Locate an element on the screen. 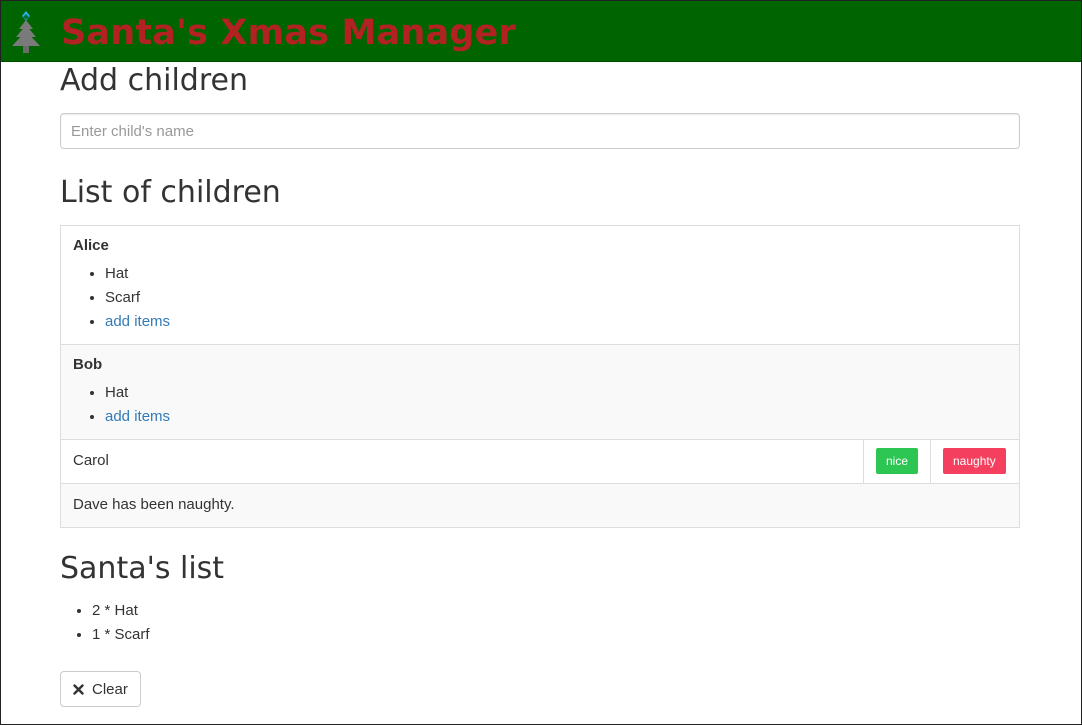 This screenshot has height=725, width=1082. close-icon is located at coordinates (78, 689).